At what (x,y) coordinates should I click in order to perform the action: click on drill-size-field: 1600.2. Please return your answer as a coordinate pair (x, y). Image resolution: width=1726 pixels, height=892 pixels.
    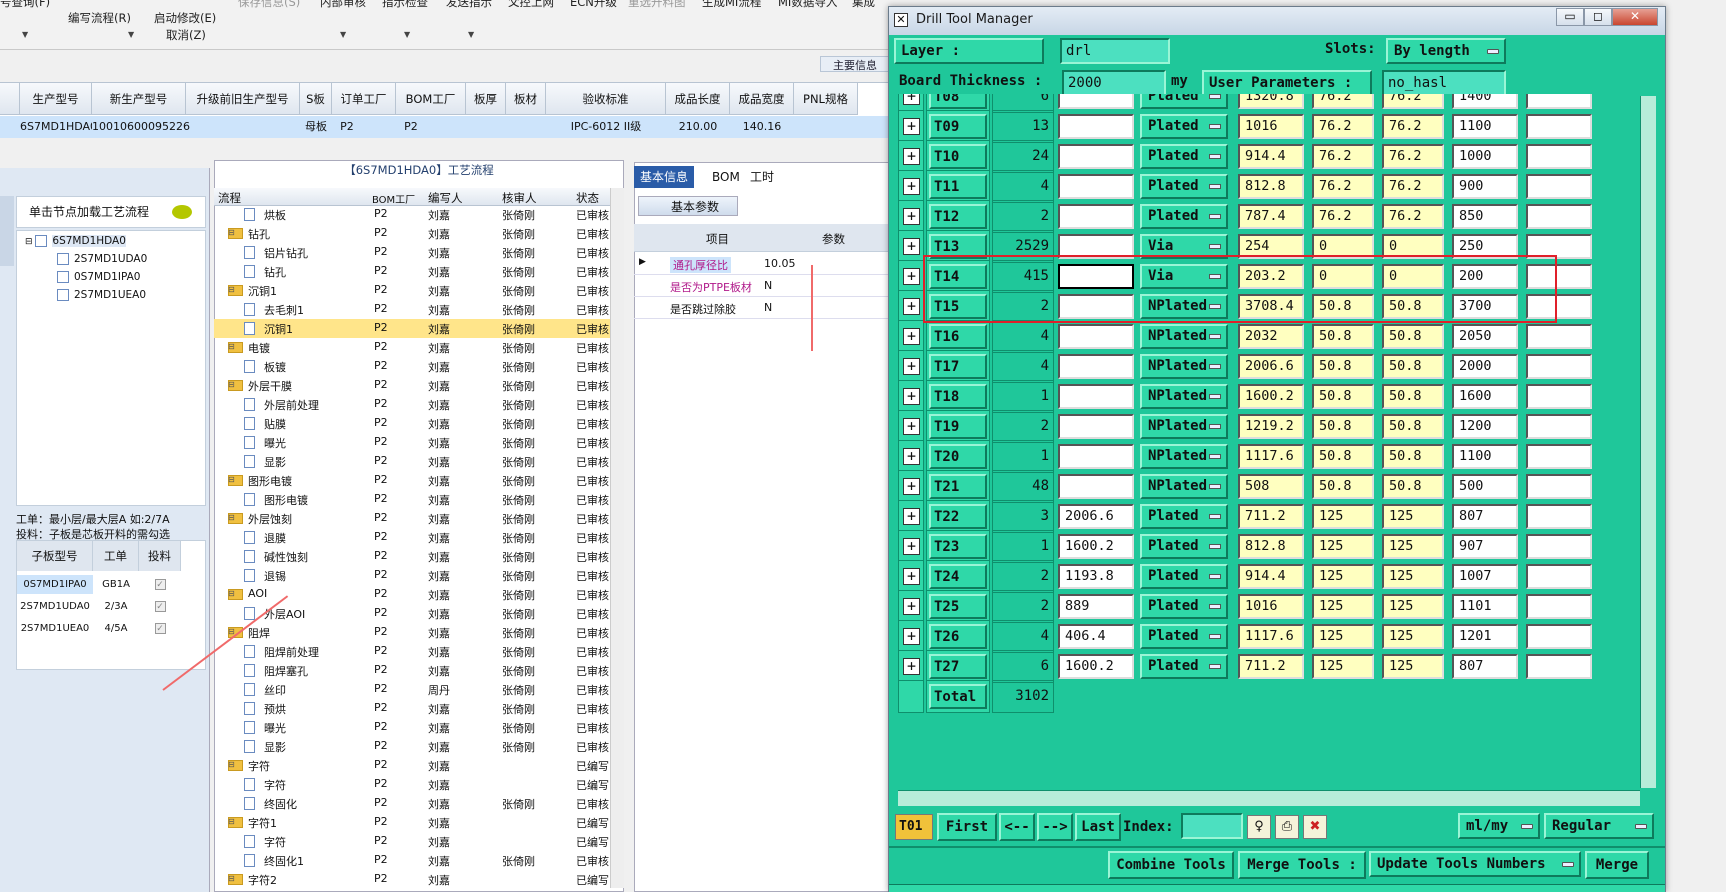
    Looking at the image, I should click on (1271, 396).